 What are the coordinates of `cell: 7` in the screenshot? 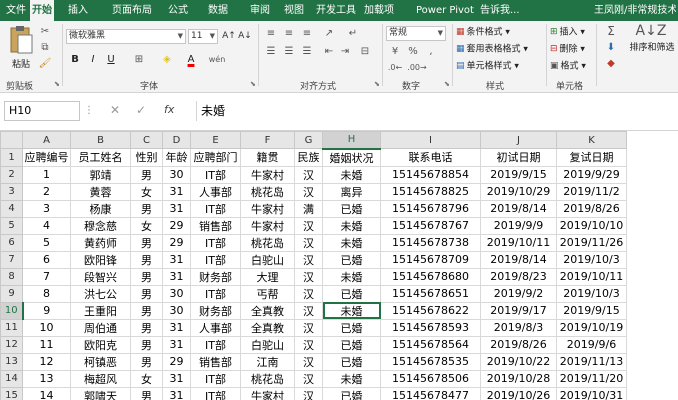 It's located at (46, 276).